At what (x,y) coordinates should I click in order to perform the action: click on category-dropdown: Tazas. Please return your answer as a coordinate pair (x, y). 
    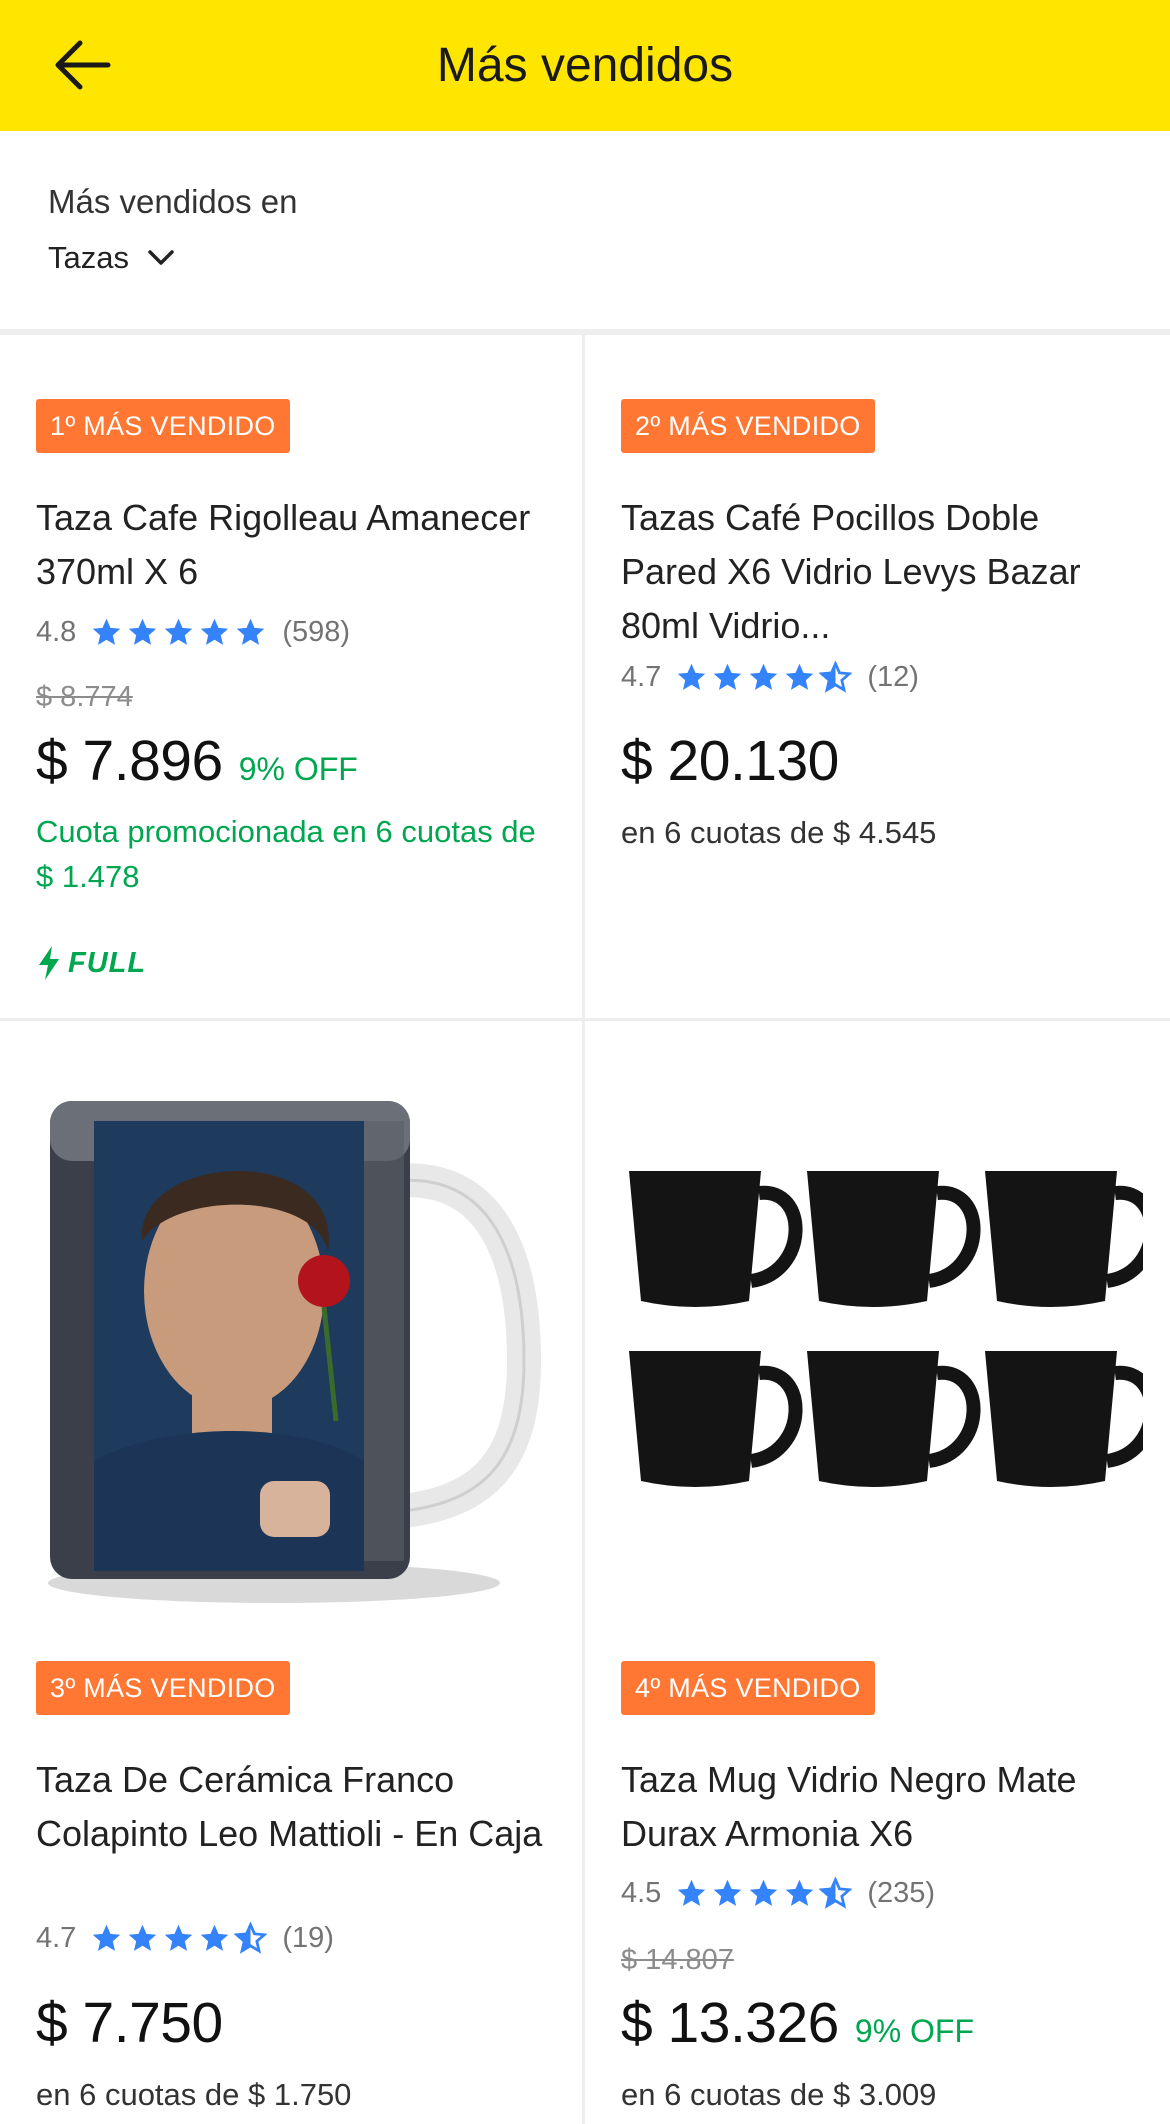
    Looking at the image, I should click on (111, 258).